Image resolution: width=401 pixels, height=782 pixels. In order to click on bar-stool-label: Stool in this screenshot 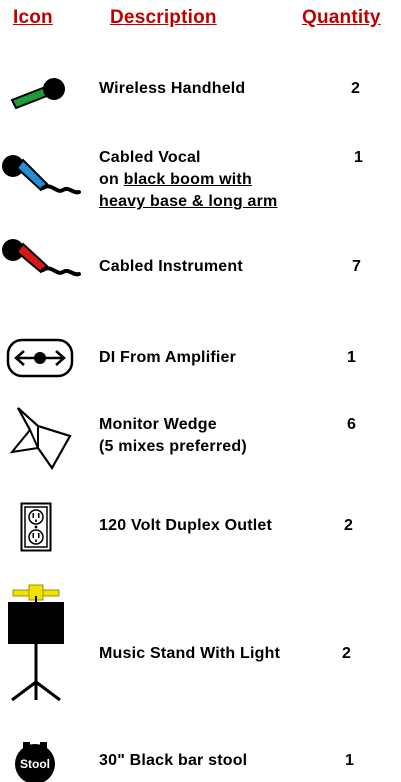, I will do `click(35, 764)`.